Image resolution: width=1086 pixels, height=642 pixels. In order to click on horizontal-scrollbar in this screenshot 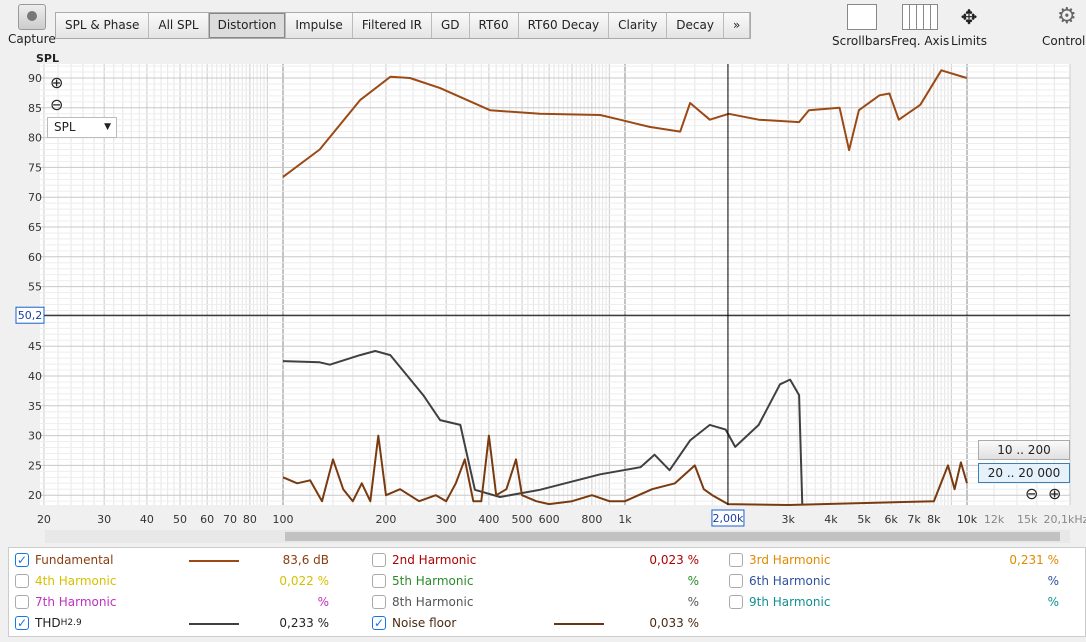, I will do `click(557, 536)`.